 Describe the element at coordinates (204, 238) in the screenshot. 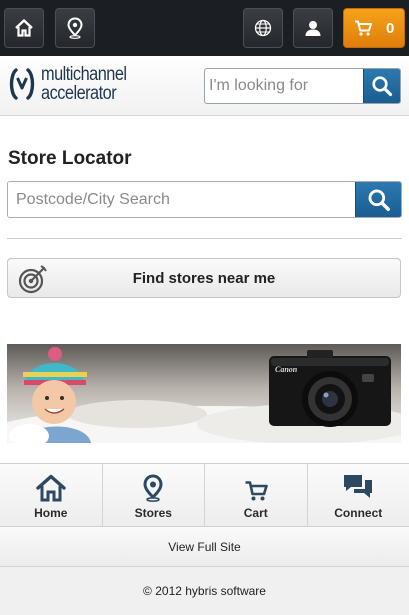

I see `divider` at that location.